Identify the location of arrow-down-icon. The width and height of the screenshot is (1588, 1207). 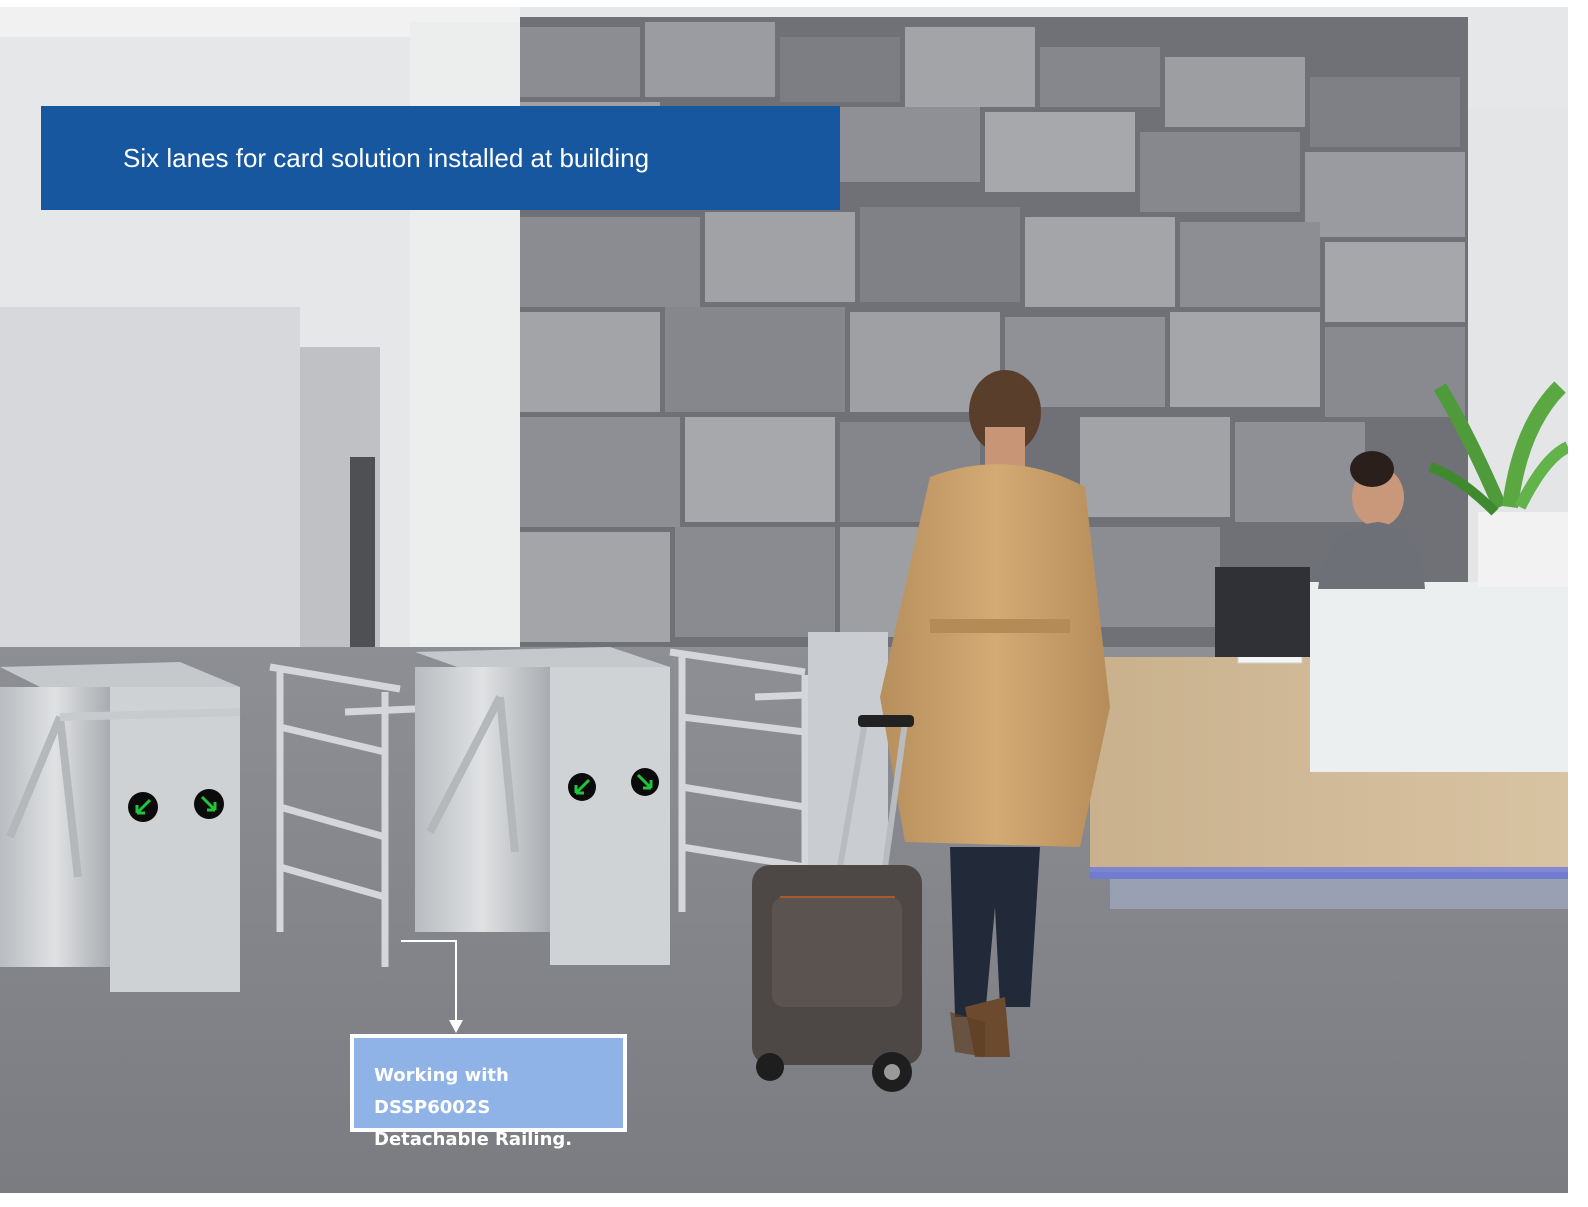
(456, 1026).